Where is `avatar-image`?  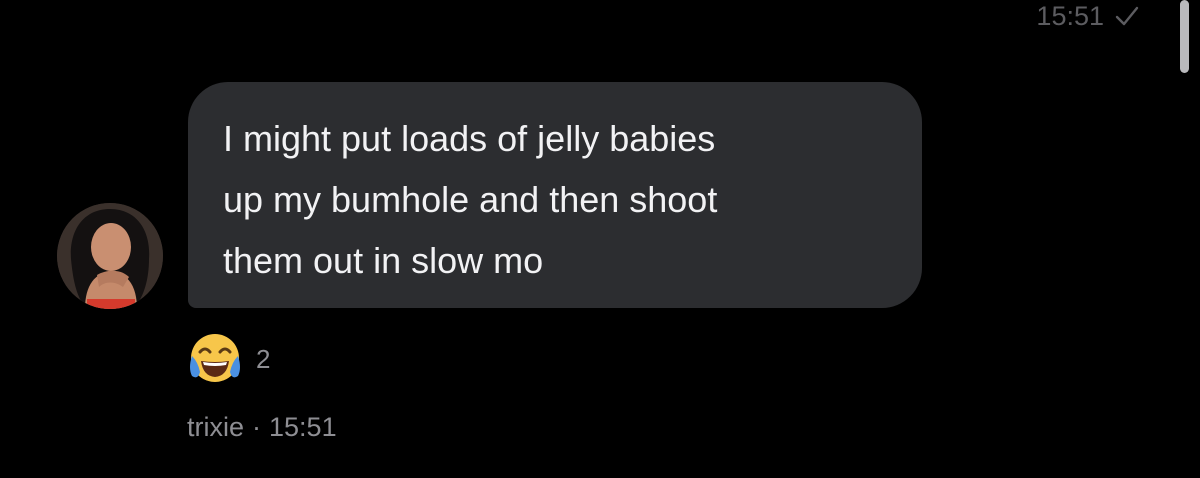
avatar-image is located at coordinates (110, 256).